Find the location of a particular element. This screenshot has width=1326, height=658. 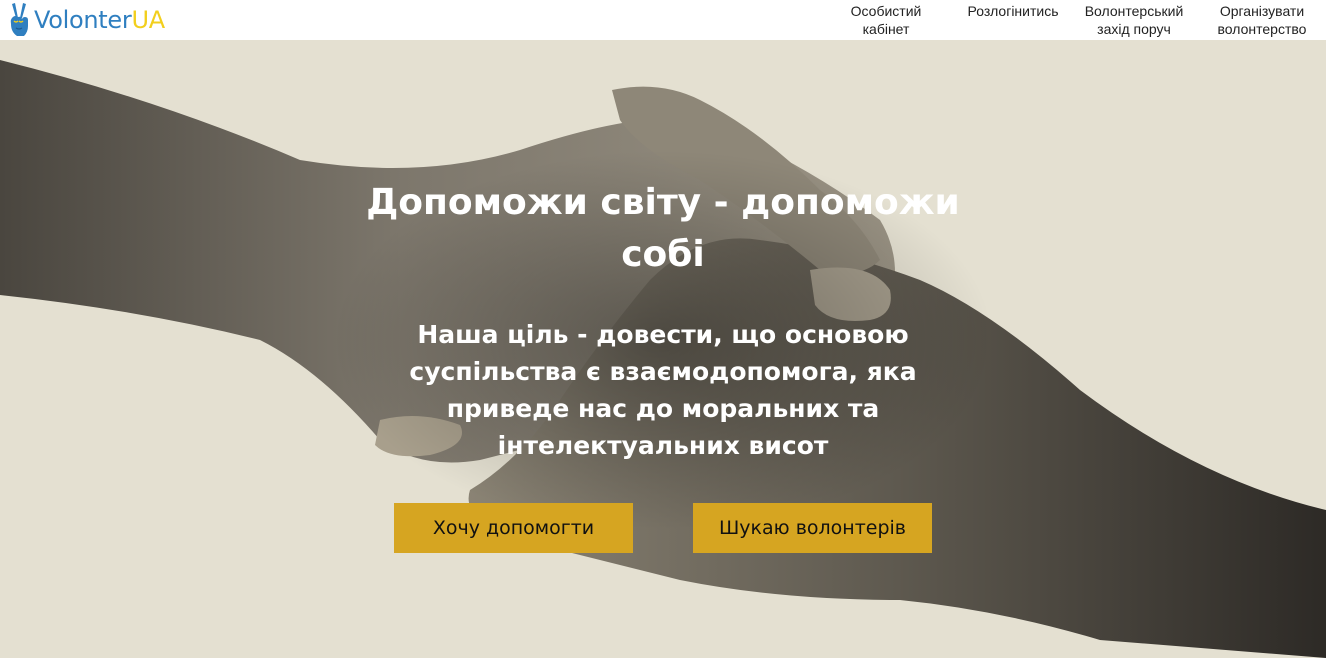

logo-text: VolonterUA is located at coordinates (99, 20).